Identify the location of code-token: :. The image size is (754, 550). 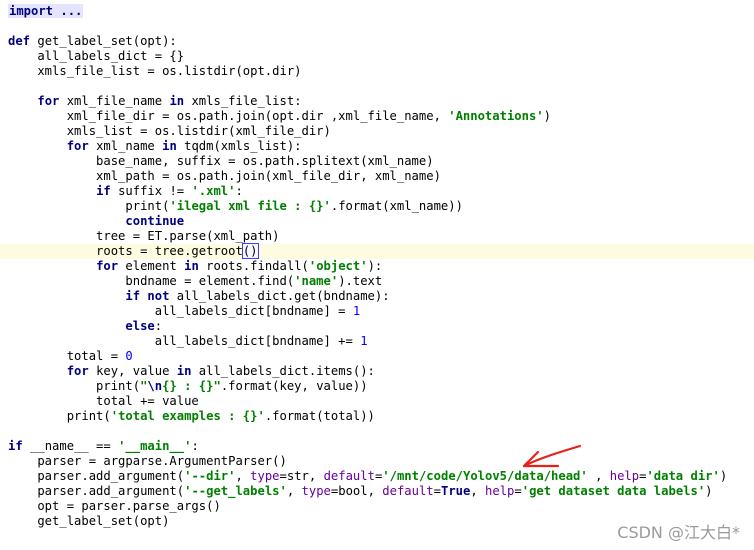
(239, 191).